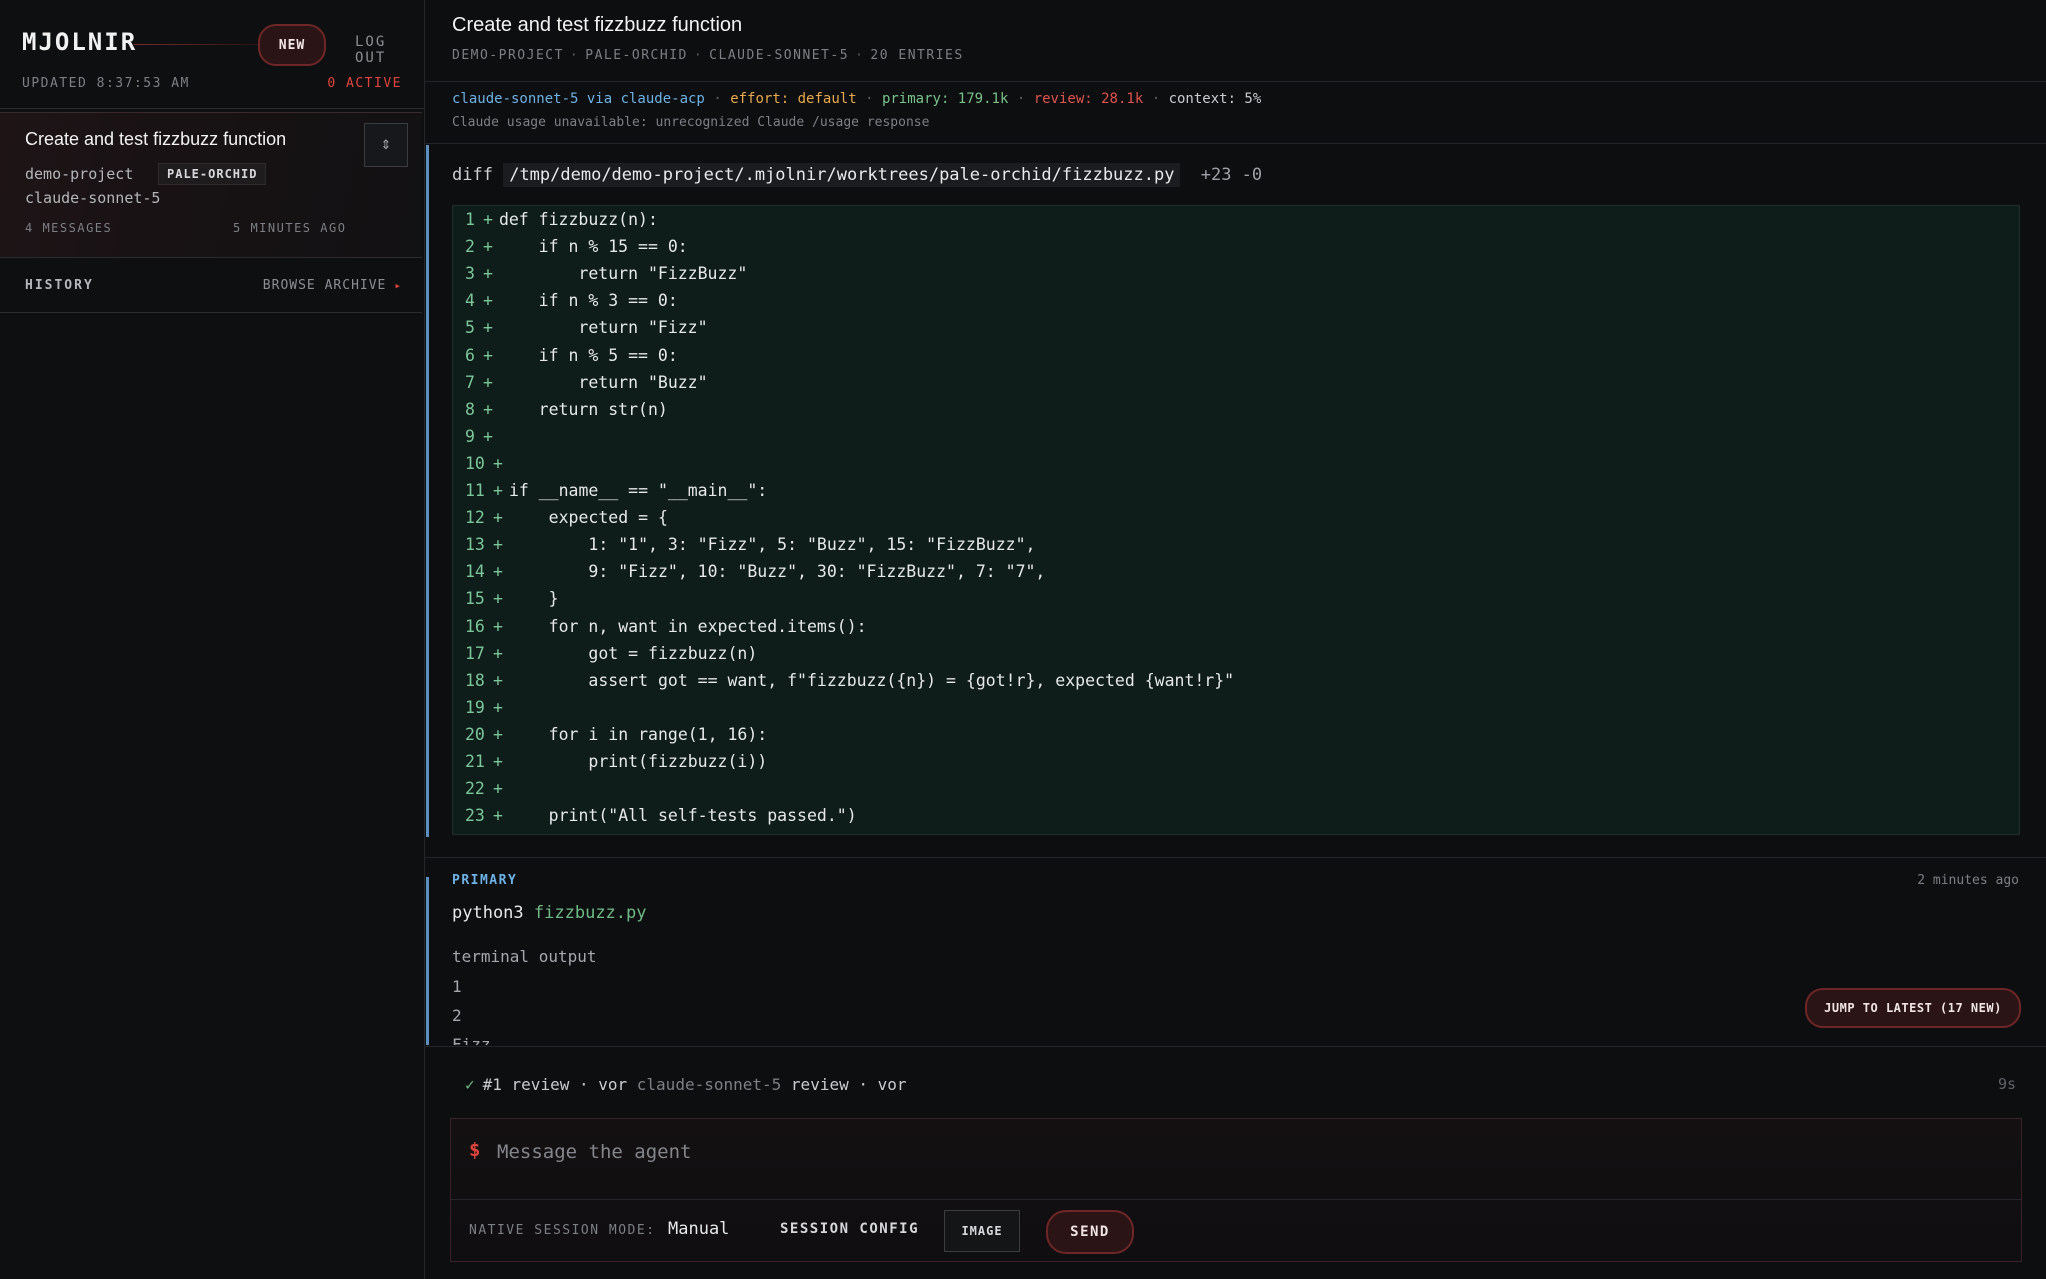 The height and width of the screenshot is (1279, 2046). What do you see at coordinates (475, 816) in the screenshot?
I see `diff-line-number: 23` at bounding box center [475, 816].